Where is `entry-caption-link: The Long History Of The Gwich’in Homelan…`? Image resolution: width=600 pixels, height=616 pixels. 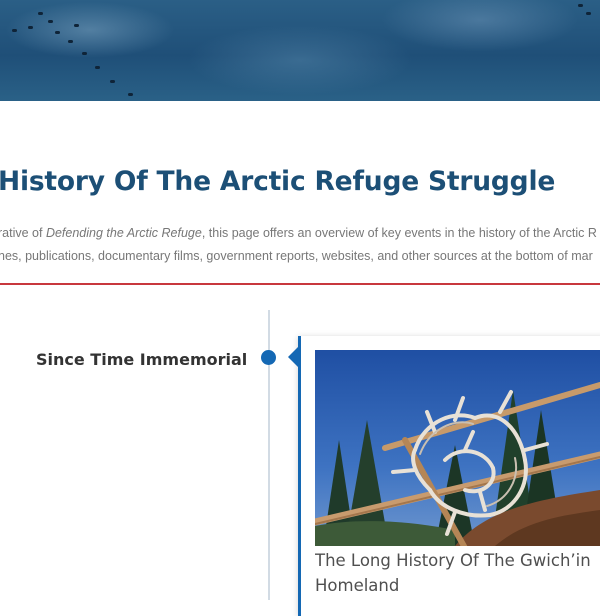 entry-caption-link: The Long History Of The Gwich’in Homelan… is located at coordinates (457, 573).